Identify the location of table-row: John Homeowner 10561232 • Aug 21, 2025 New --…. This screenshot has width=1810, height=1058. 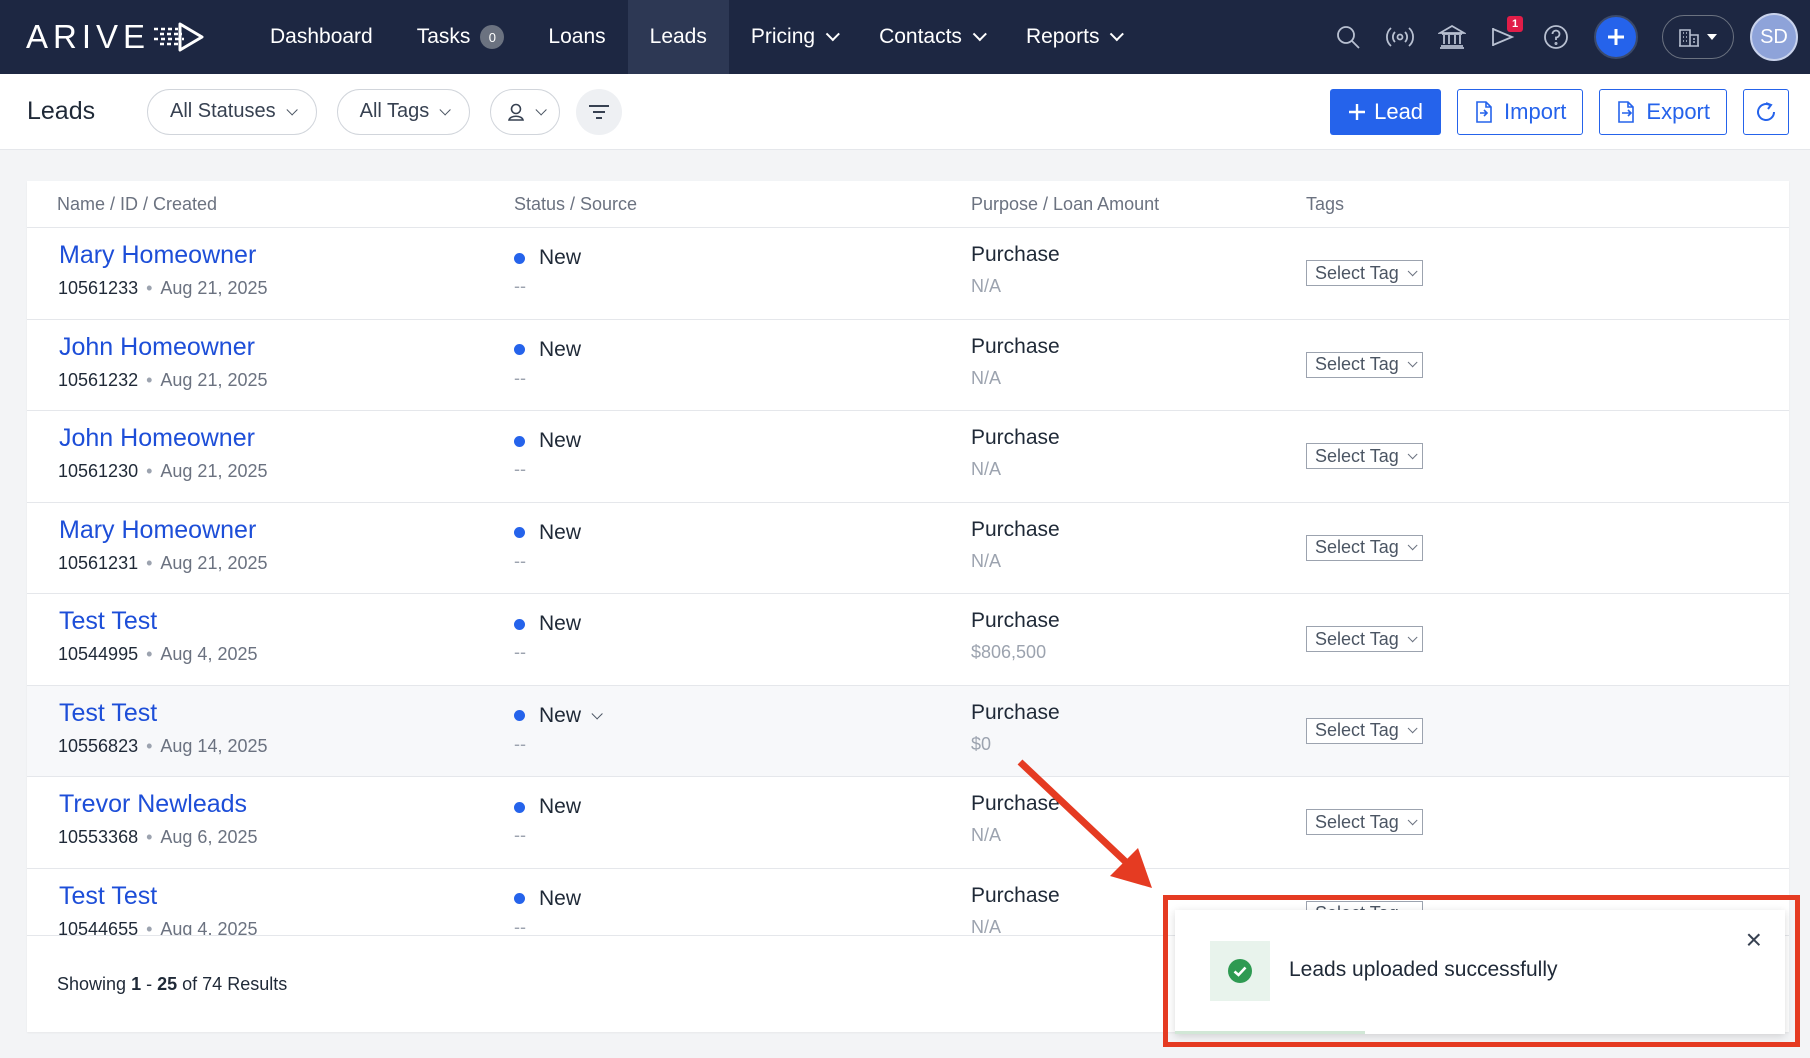
(908, 365).